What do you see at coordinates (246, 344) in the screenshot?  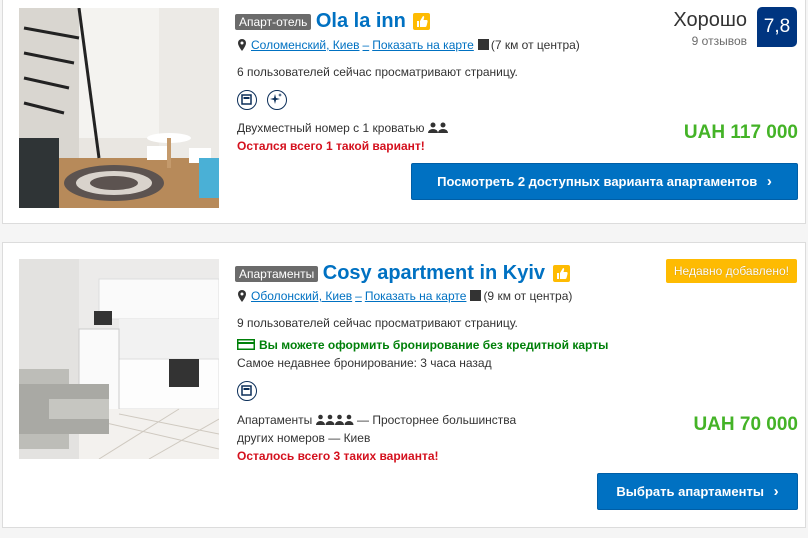 I see `credit-card-icon` at bounding box center [246, 344].